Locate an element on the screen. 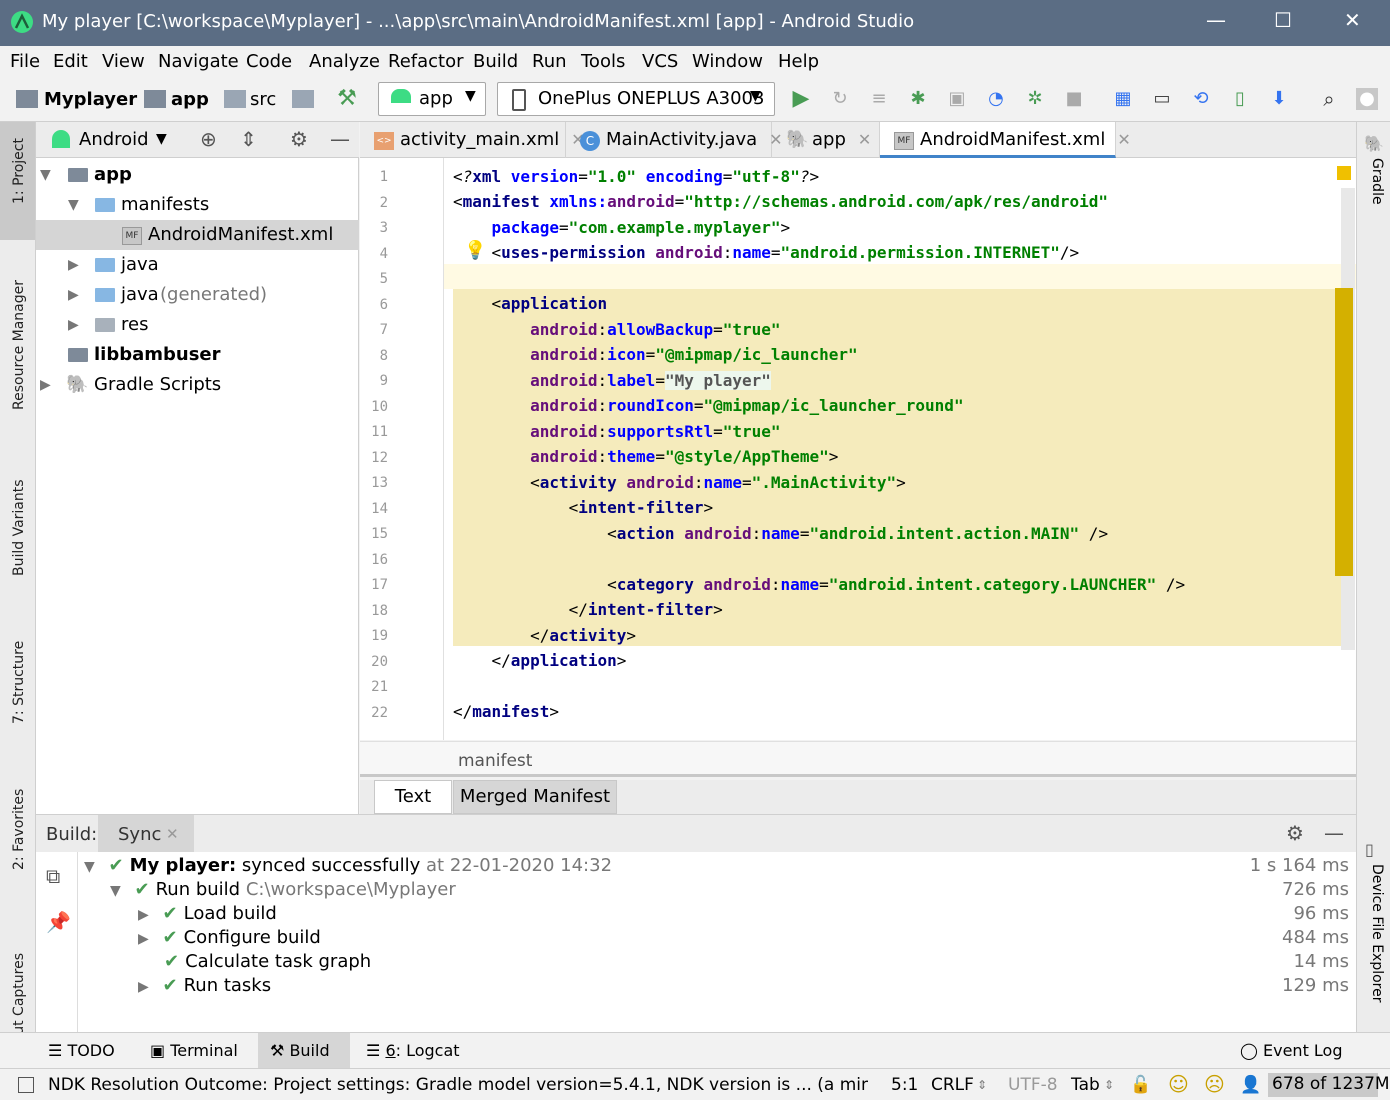 This screenshot has height=1100, width=1390. indent-setting: Tab is located at coordinates (1085, 1085).